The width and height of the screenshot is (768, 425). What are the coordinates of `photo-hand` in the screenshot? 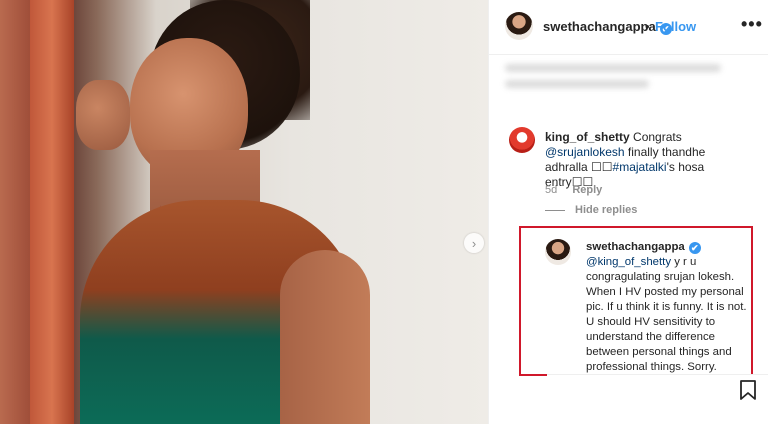 It's located at (103, 115).